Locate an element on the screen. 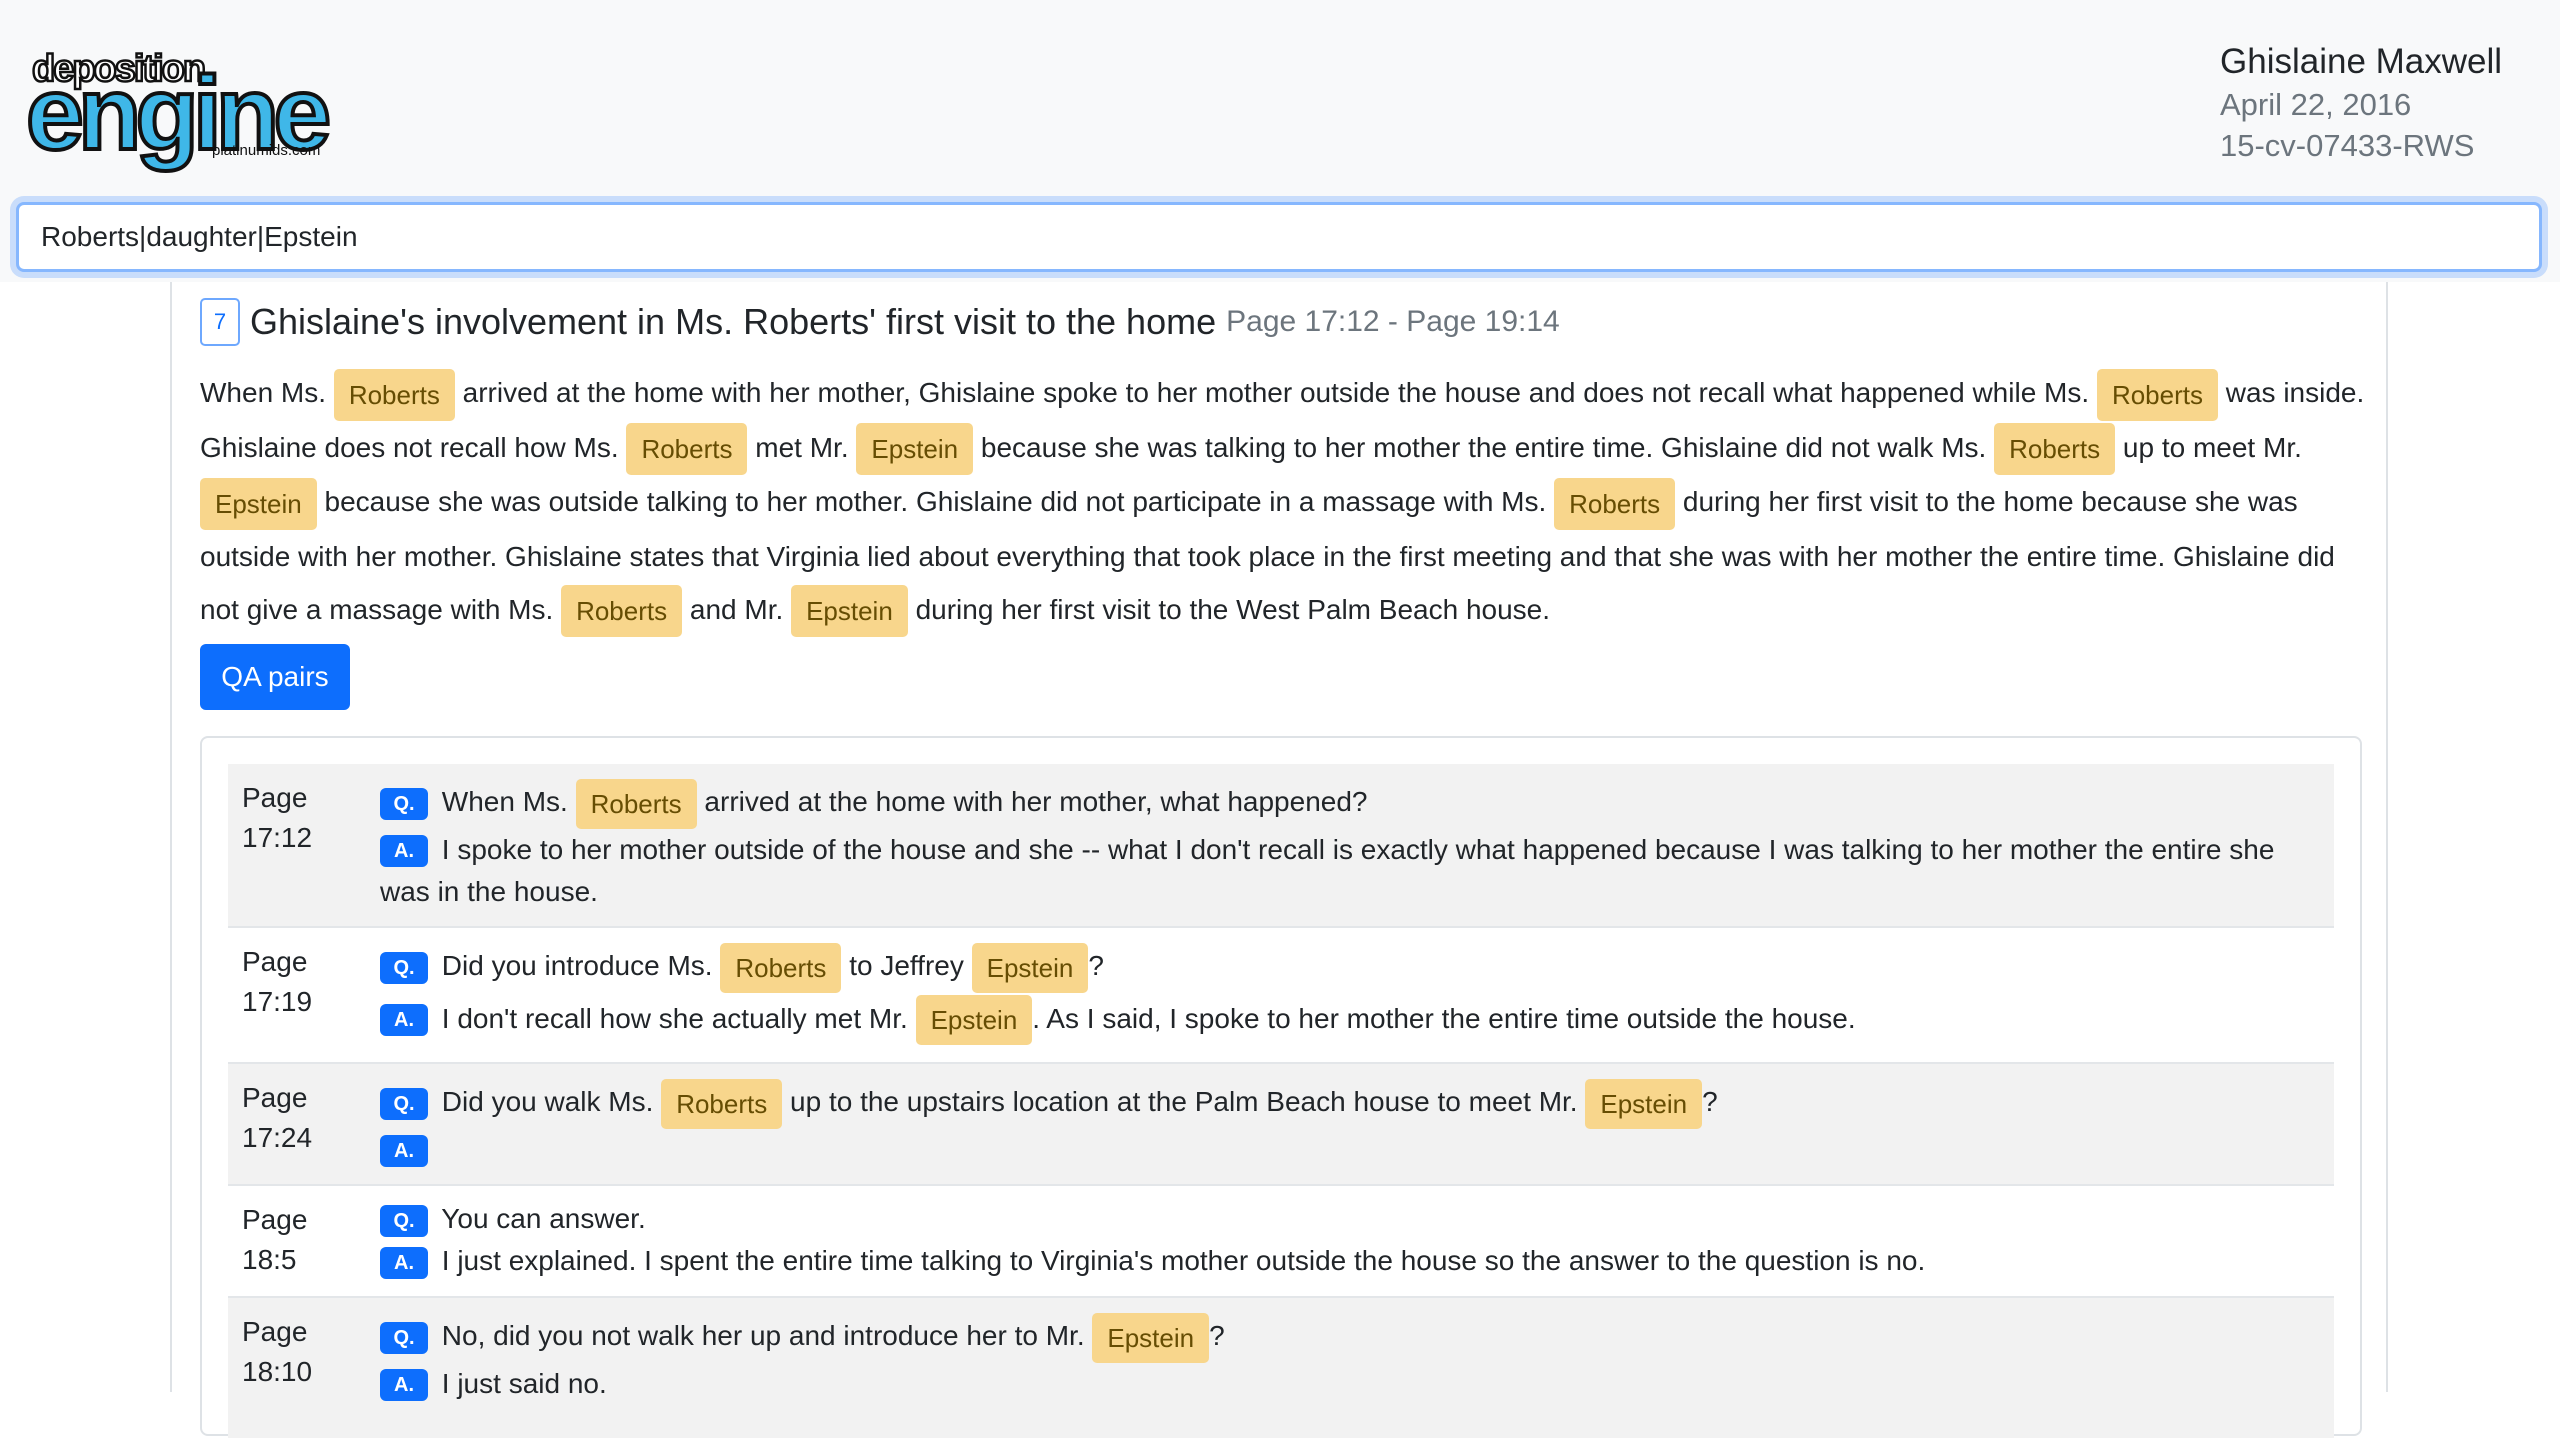 This screenshot has height=1438, width=2560. qa-page-ref: Page 17:19 is located at coordinates (302, 982).